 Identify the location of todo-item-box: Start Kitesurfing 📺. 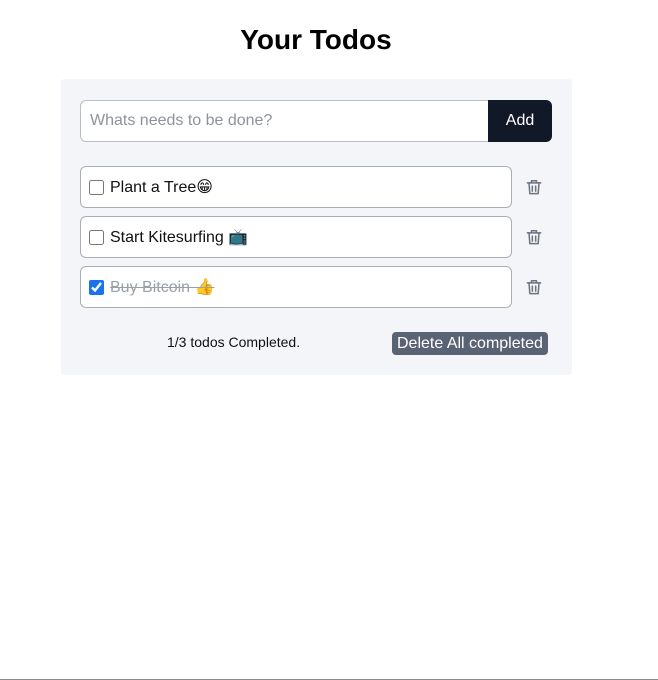
(296, 237).